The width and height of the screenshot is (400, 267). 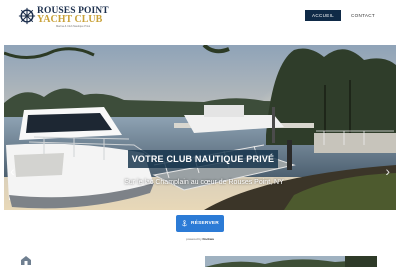 I want to click on nav-contact: CONTACT, so click(x=363, y=15).